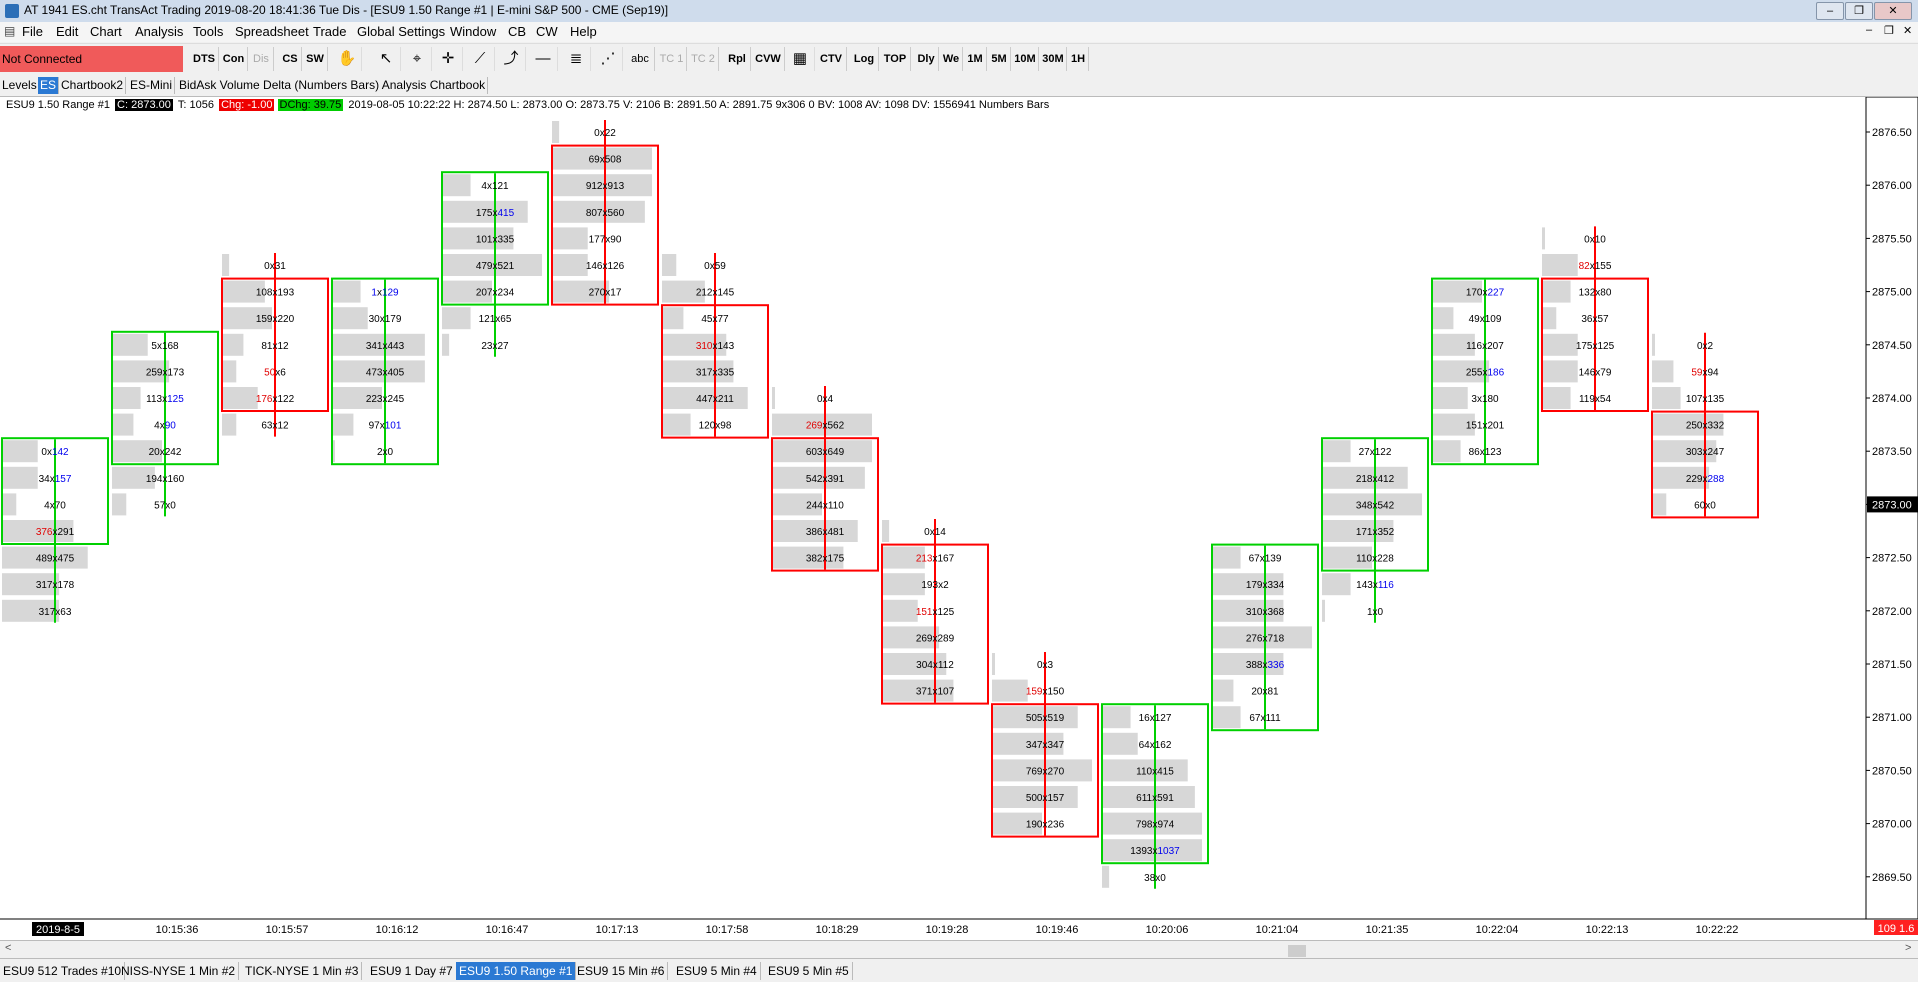  I want to click on menu-spreadsheet: Spreadsheet, so click(272, 31).